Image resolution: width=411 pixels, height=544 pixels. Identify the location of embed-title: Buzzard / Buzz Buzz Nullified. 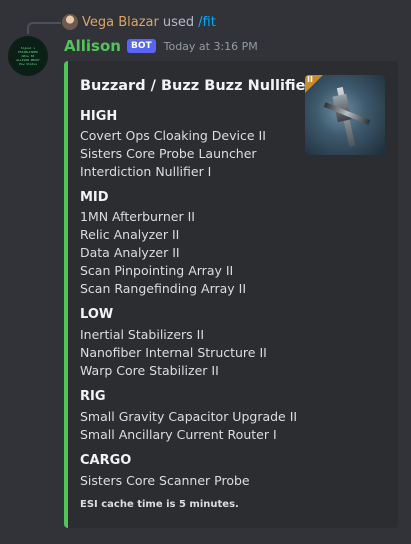
(198, 86).